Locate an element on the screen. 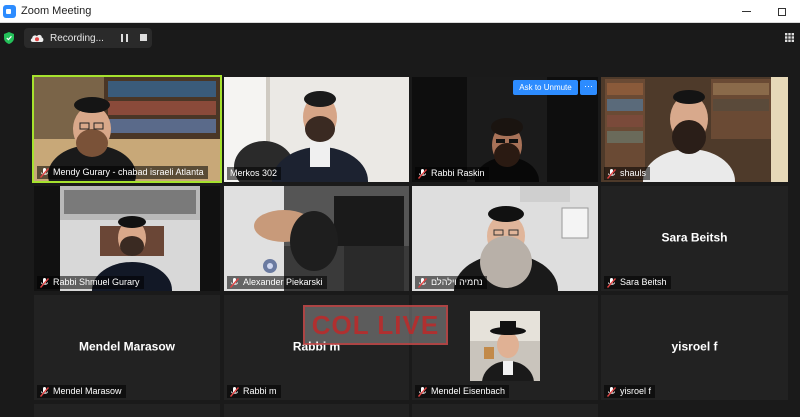 This screenshot has height=417, width=800. participant-name-tag: shauls is located at coordinates (627, 173).